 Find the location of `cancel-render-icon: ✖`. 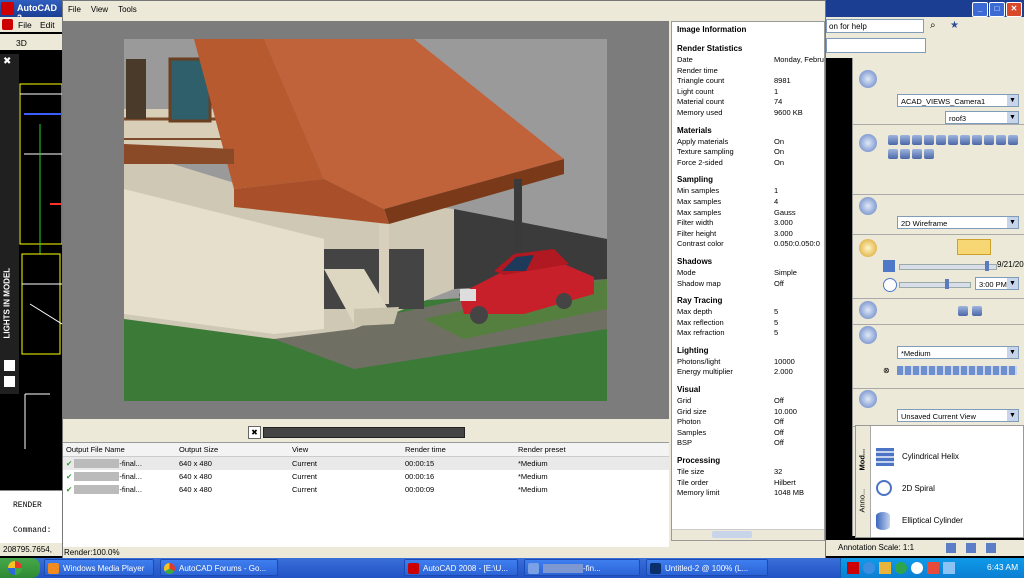

cancel-render-icon: ✖ is located at coordinates (254, 432).